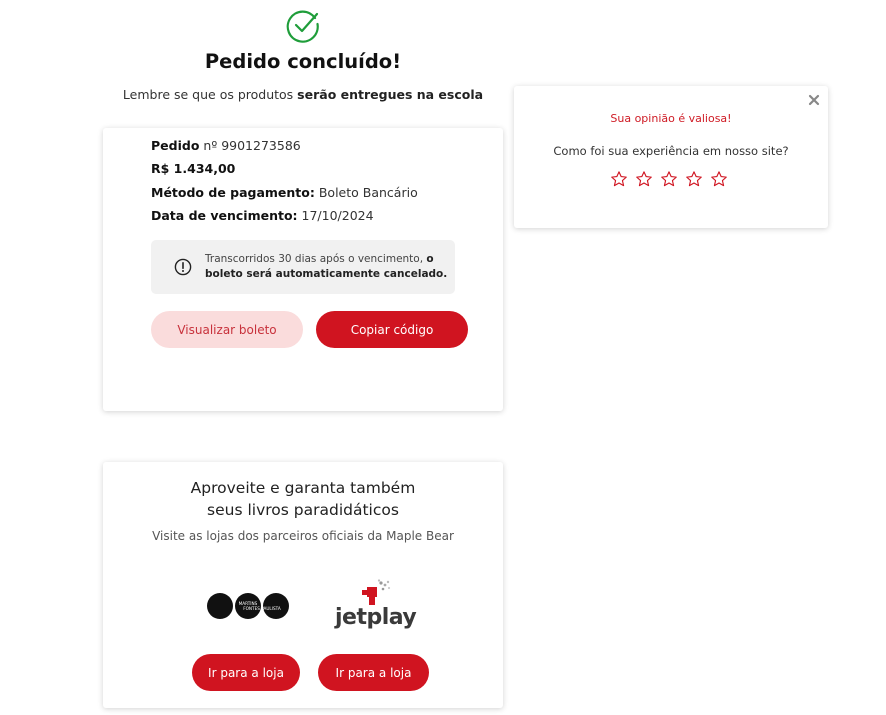 The width and height of the screenshot is (886, 715). I want to click on due-value: 17/10/2024, so click(337, 215).